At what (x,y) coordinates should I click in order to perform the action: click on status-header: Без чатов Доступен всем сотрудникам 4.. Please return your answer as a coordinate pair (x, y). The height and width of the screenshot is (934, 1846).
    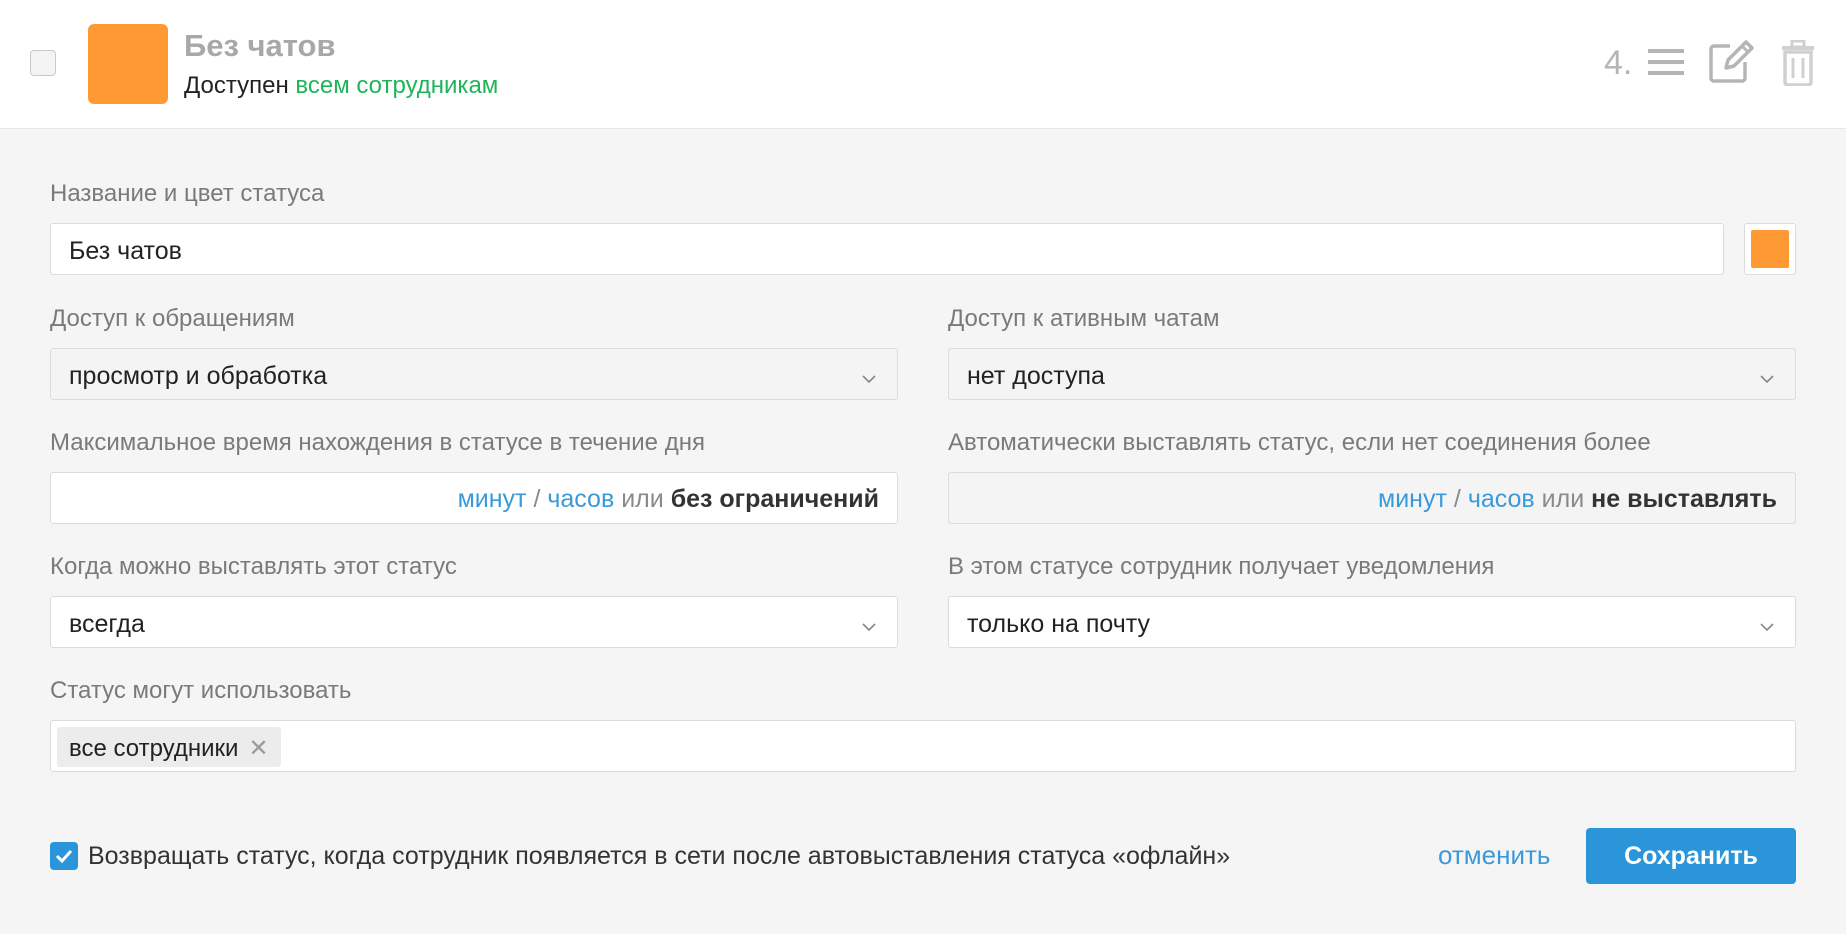
    Looking at the image, I should click on (923, 64).